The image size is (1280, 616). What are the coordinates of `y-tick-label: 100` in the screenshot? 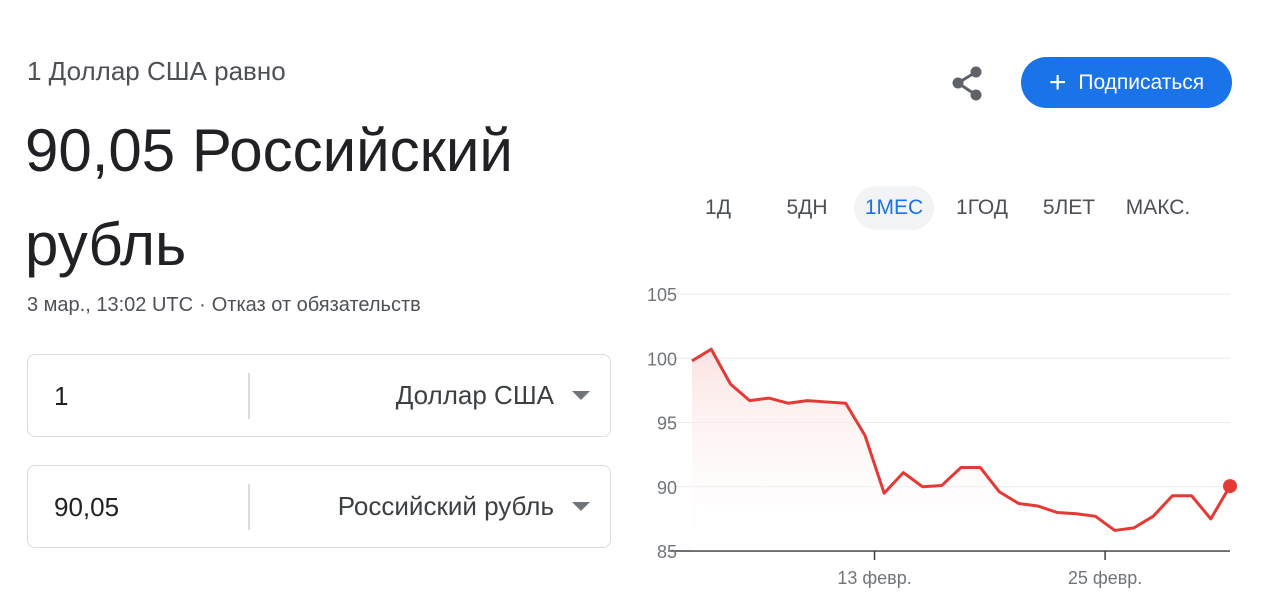 It's located at (662, 359).